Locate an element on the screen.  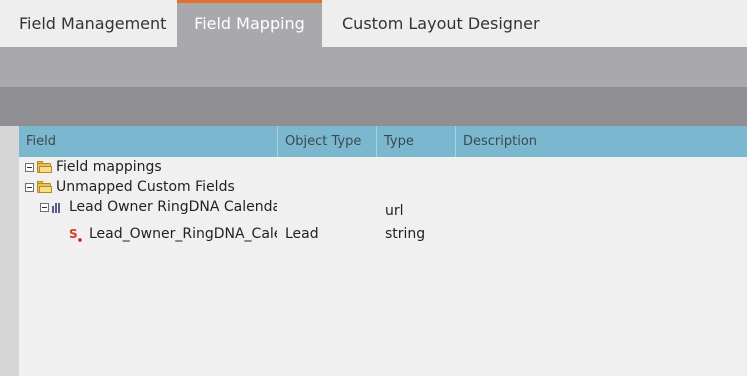
tree-row-field-mappings: Field mappings is located at coordinates (383, 167).